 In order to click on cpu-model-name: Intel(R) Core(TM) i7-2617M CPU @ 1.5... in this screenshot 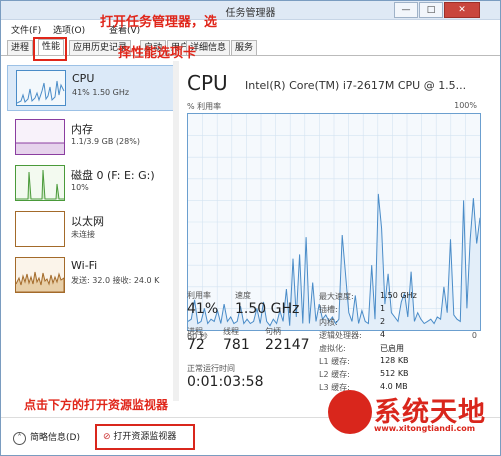, I will do `click(356, 85)`.